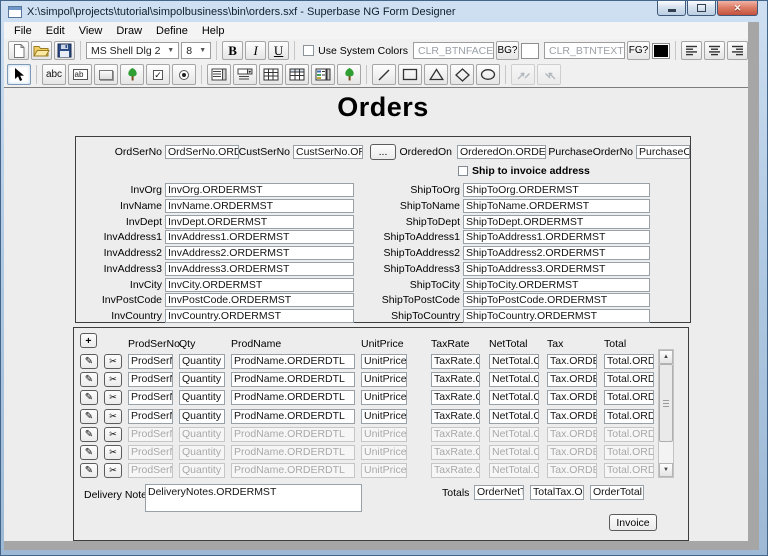  Describe the element at coordinates (184, 74) in the screenshot. I see `radio-tool-button` at that location.